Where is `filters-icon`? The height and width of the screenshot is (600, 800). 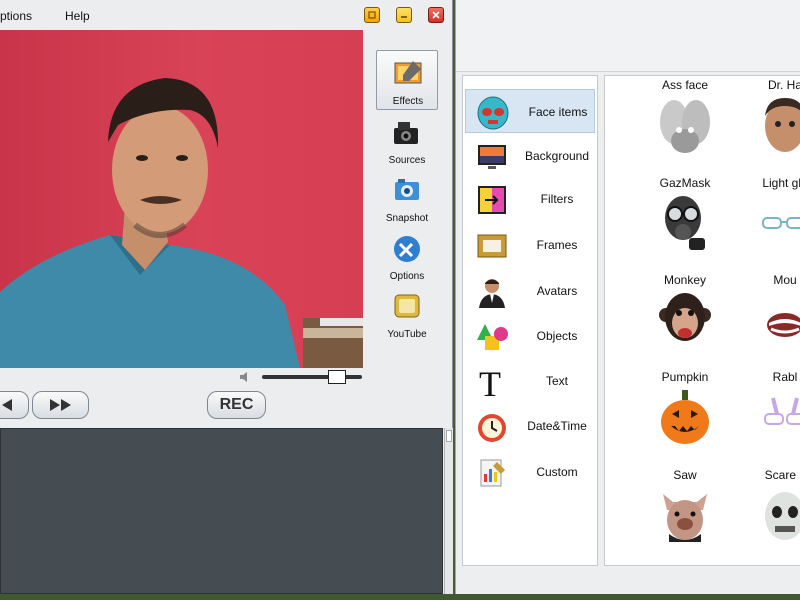
filters-icon is located at coordinates (492, 200).